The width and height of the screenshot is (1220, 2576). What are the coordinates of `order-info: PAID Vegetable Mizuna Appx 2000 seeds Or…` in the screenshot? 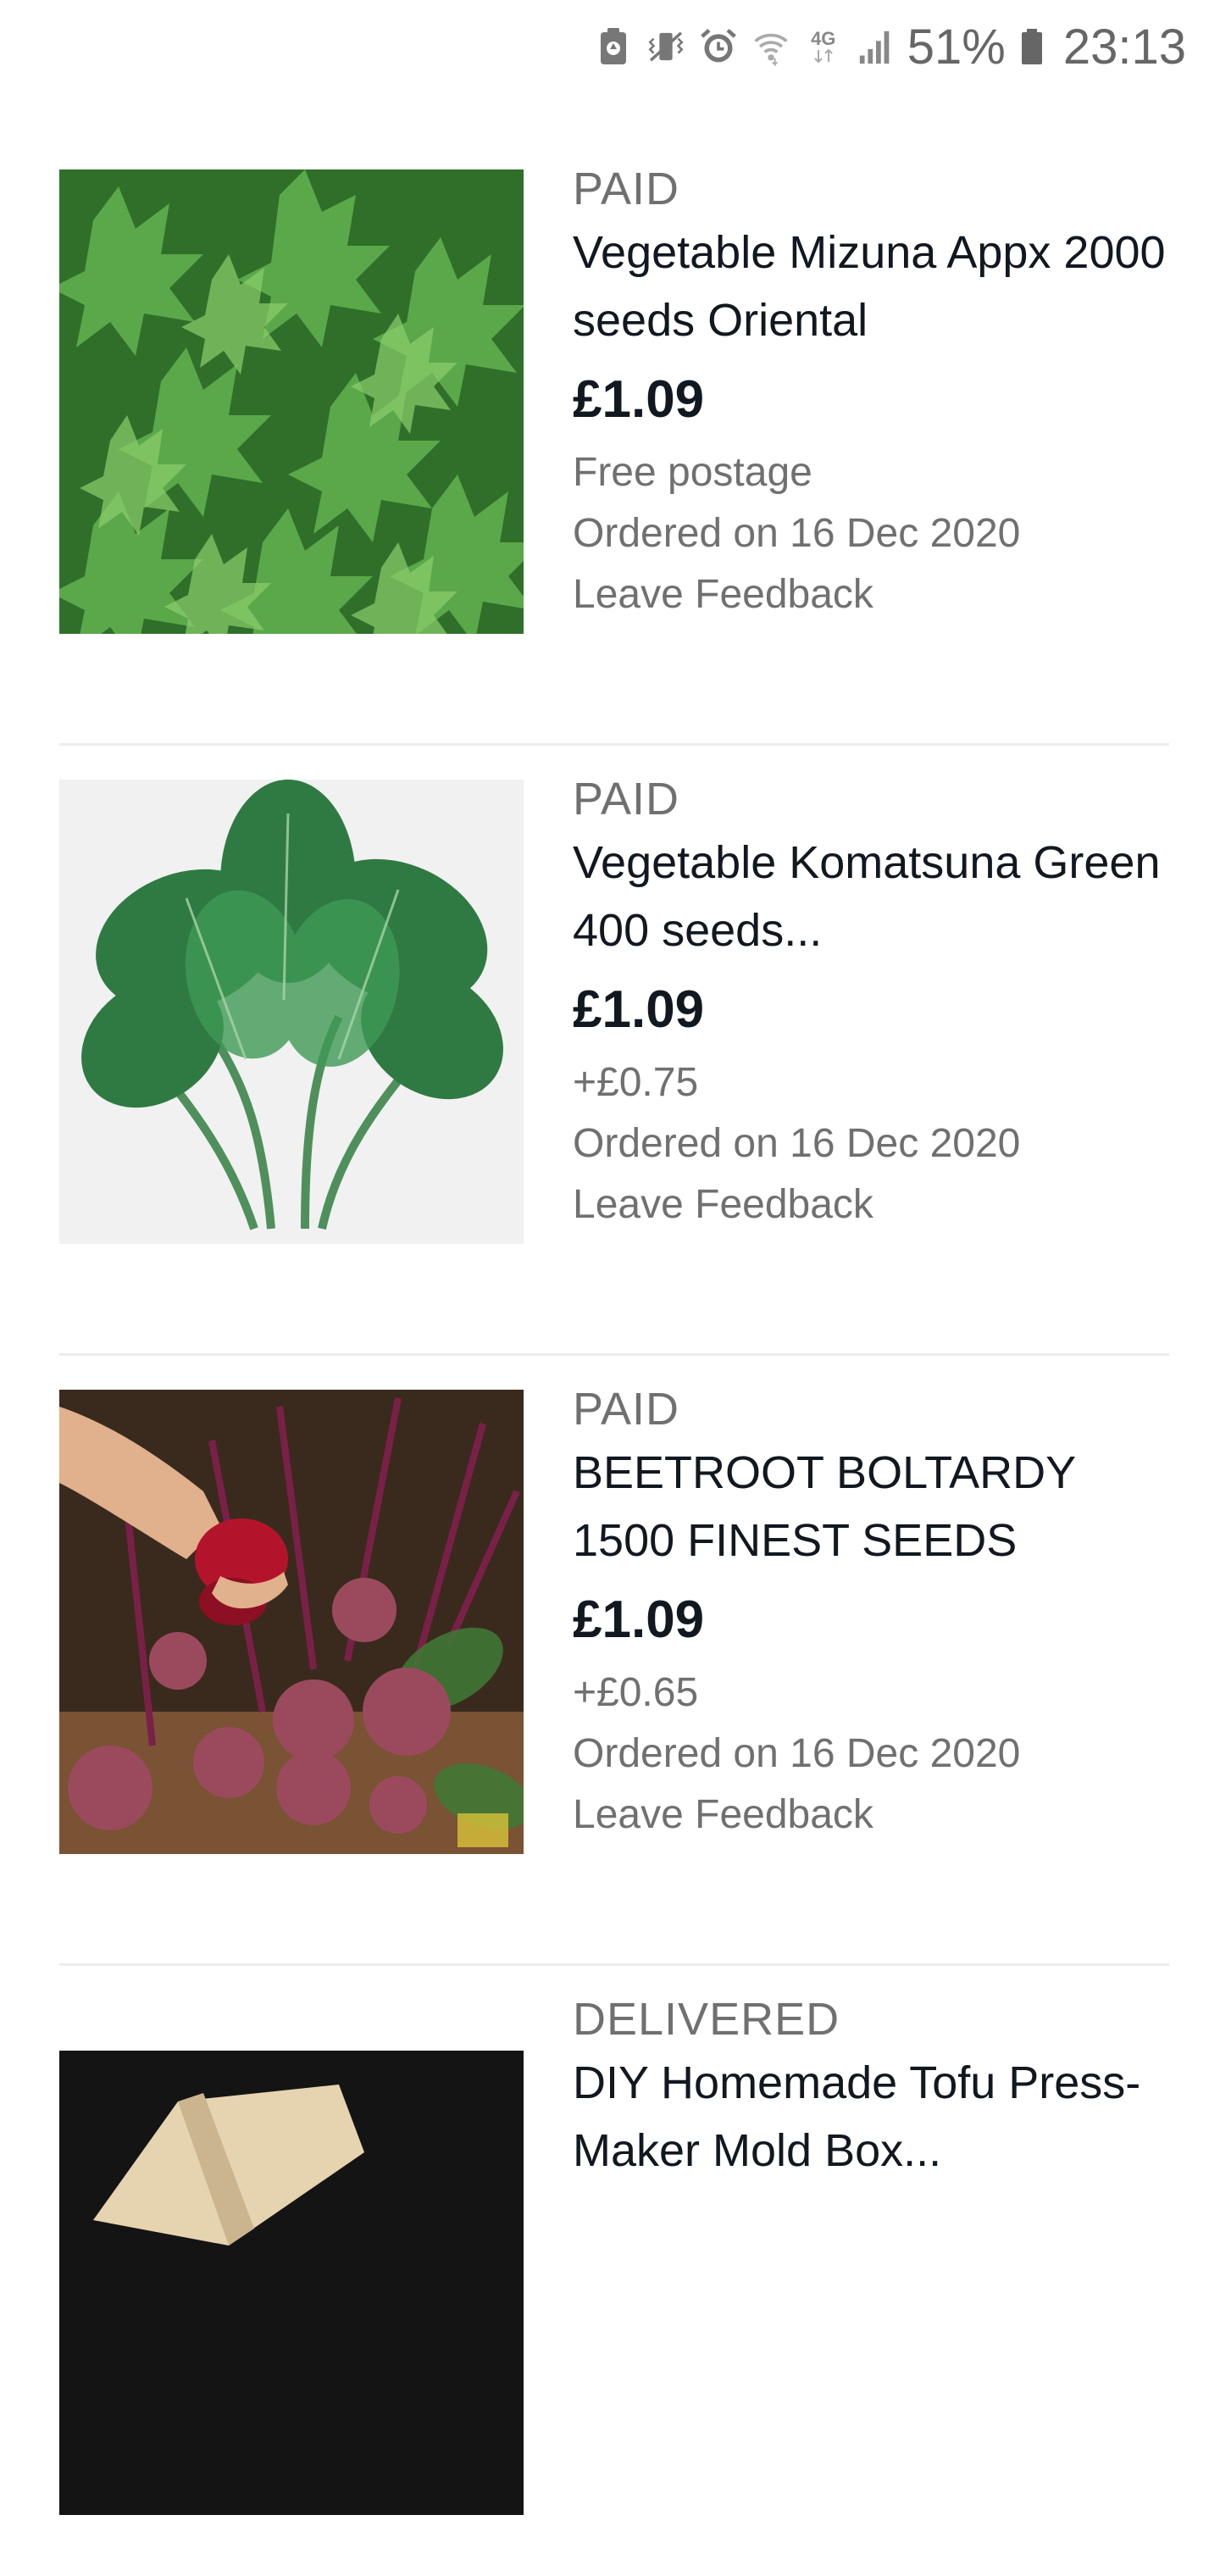 It's located at (869, 393).